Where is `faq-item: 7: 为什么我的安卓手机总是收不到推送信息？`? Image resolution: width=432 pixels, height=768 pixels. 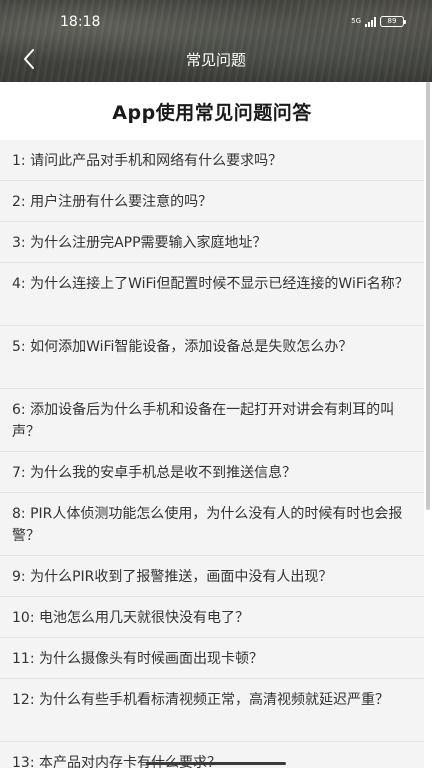
faq-item: 7: 为什么我的安卓手机总是收不到推送信息？ is located at coordinates (212, 472).